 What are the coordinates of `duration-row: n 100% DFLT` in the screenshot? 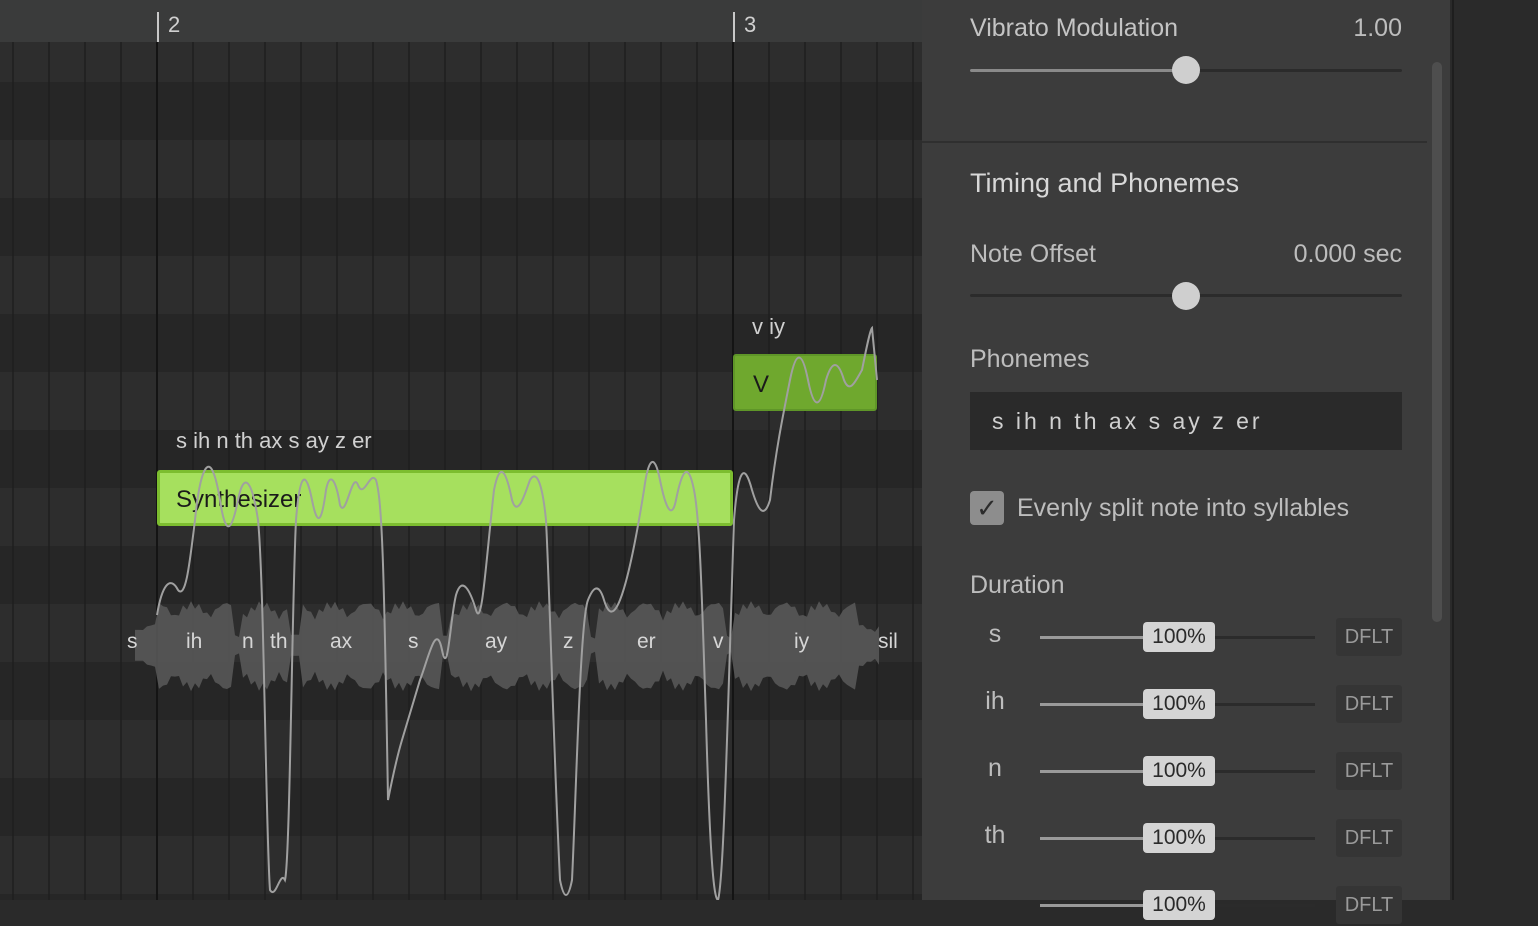 It's located at (1186, 772).